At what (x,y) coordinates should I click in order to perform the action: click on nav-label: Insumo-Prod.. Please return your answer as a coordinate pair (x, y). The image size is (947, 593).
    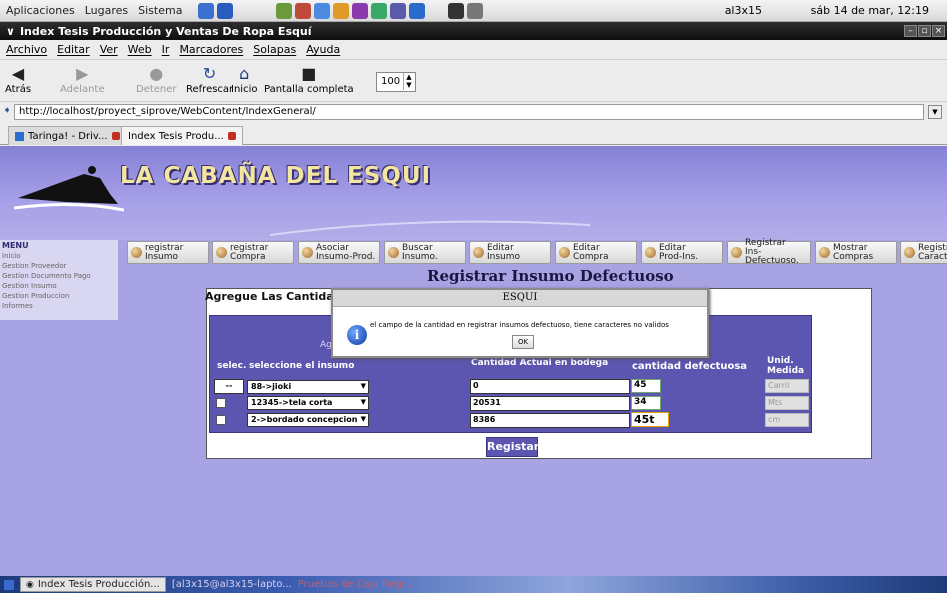
    Looking at the image, I should click on (346, 256).